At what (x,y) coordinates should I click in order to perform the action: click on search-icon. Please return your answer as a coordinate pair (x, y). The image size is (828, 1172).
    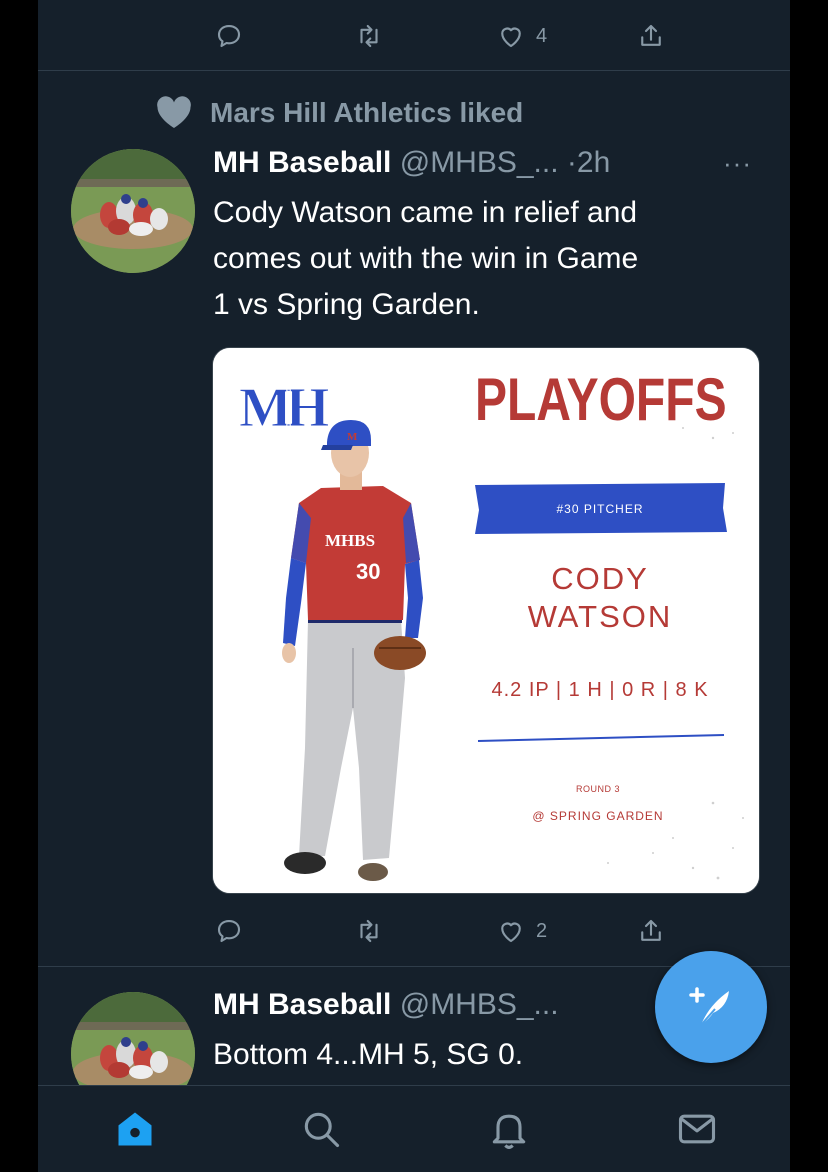
    Looking at the image, I should click on (322, 1130).